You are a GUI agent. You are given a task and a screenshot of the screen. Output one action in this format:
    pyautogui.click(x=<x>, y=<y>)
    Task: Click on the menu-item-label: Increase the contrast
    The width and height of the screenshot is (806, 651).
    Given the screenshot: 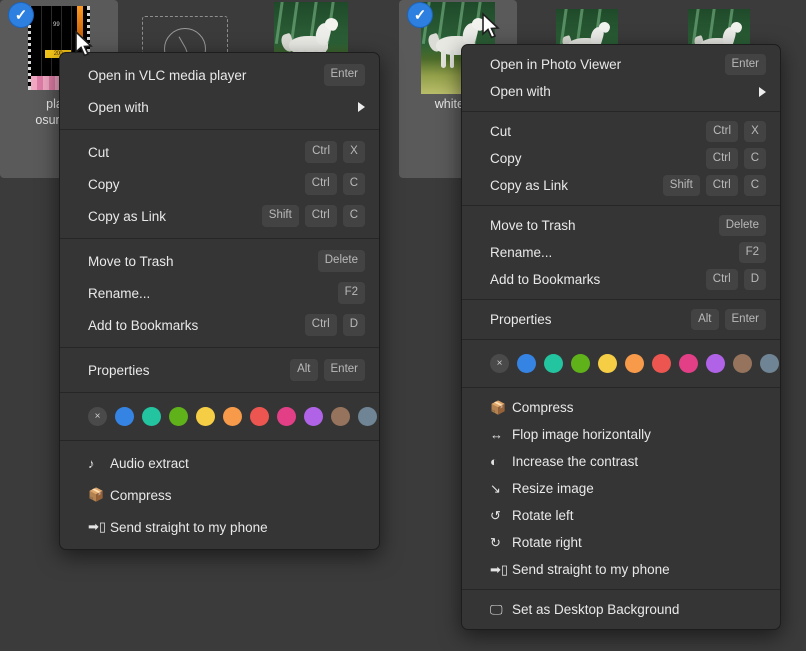 What is the action you would take?
    pyautogui.click(x=575, y=461)
    